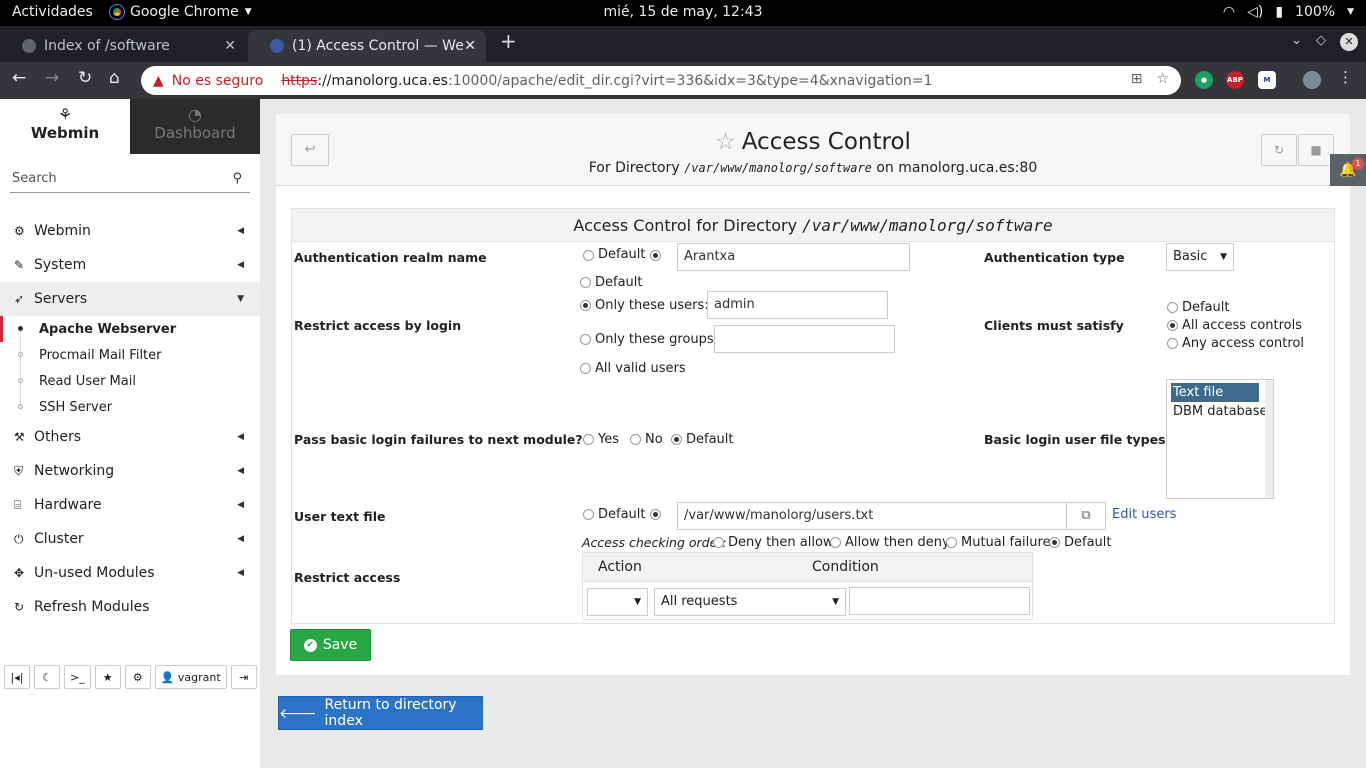 Image resolution: width=1366 pixels, height=768 pixels. What do you see at coordinates (19, 78) in the screenshot?
I see `back-arrow-icon: ←` at bounding box center [19, 78].